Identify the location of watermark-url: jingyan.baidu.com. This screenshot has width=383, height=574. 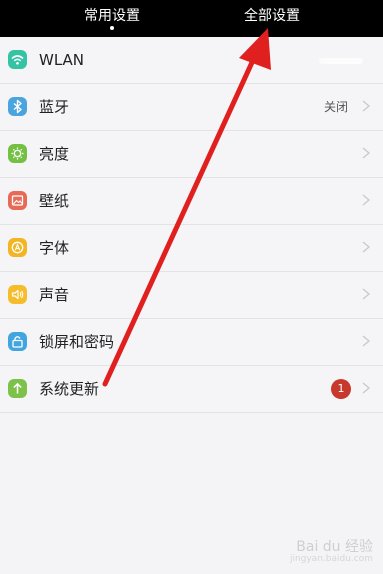
(331, 559).